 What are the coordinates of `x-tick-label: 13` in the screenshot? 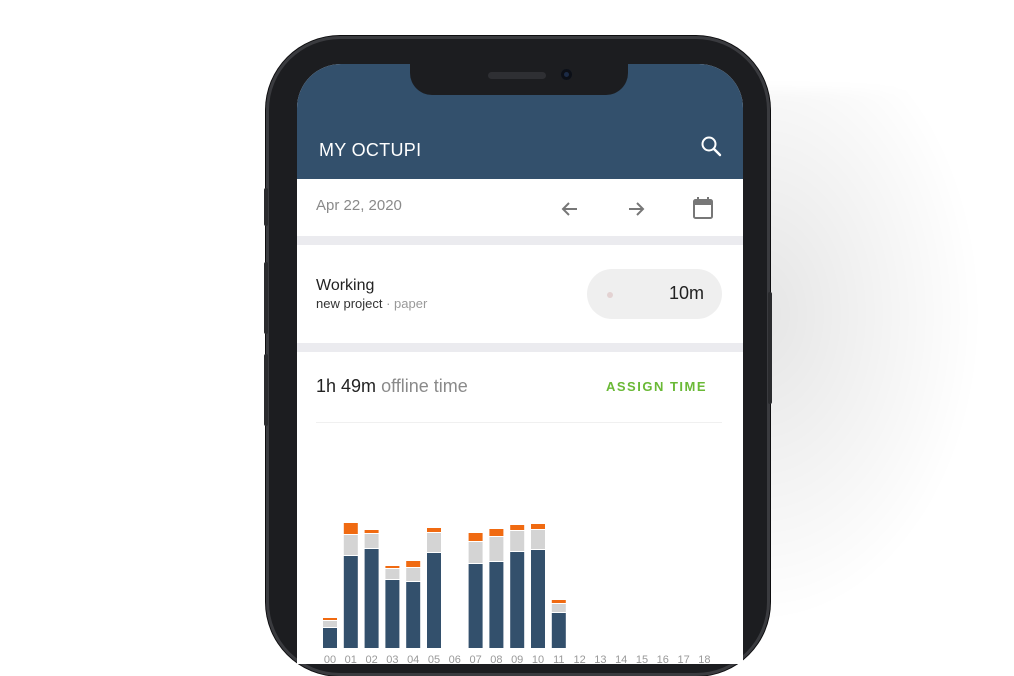 It's located at (600, 659).